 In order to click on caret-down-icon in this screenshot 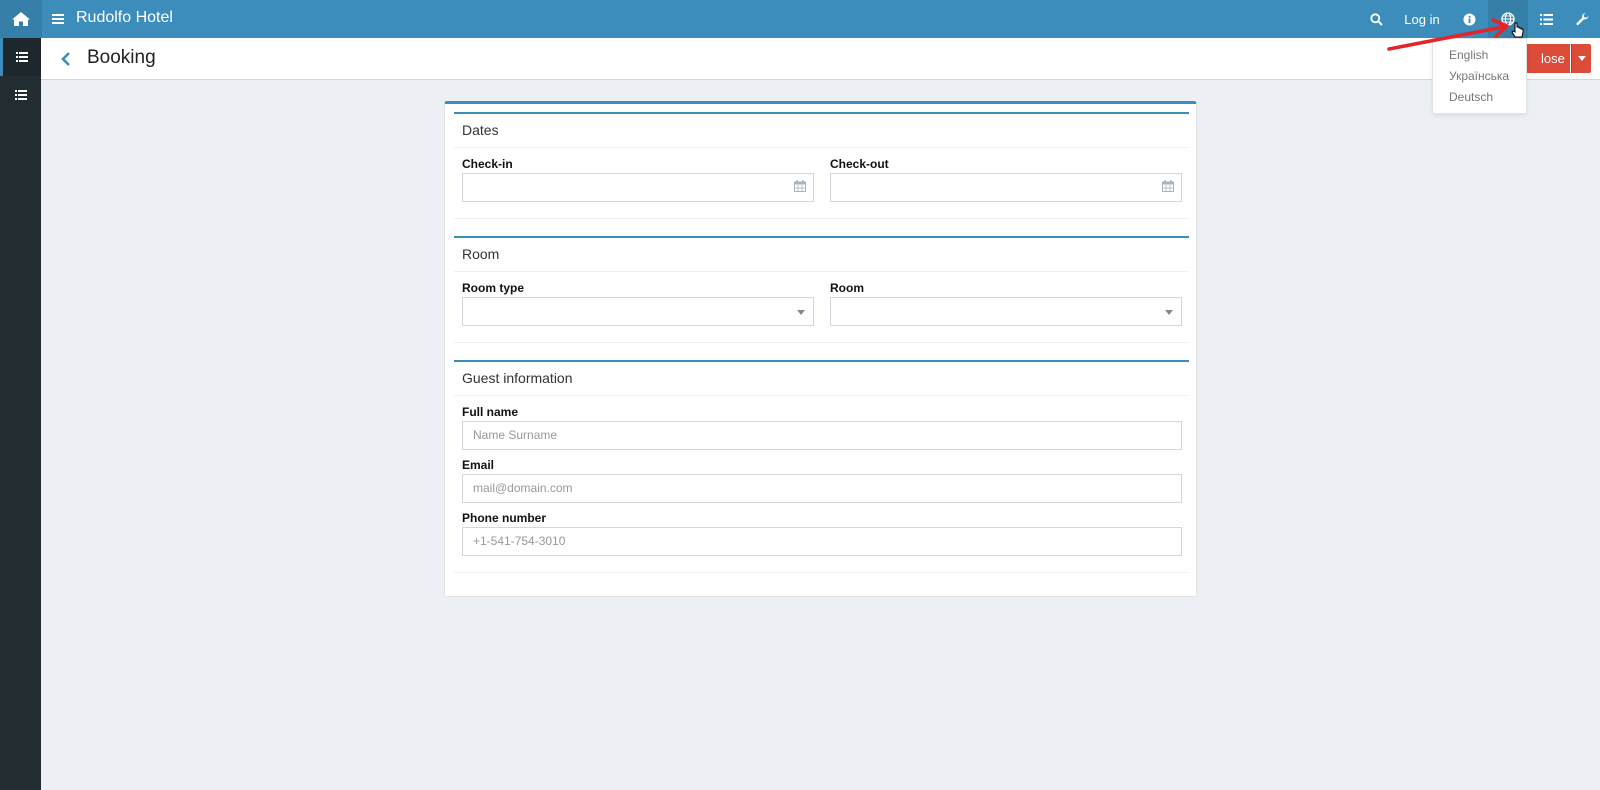, I will do `click(1581, 58)`.